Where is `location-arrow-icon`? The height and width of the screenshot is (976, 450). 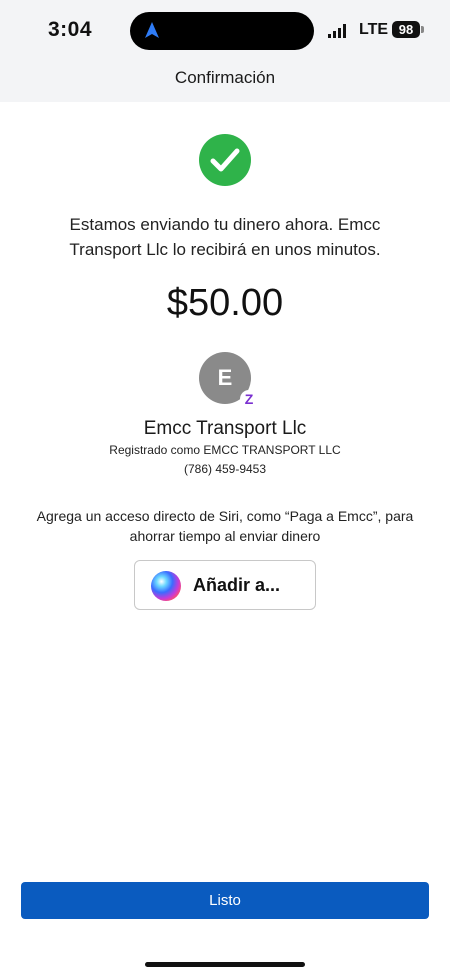 location-arrow-icon is located at coordinates (152, 30).